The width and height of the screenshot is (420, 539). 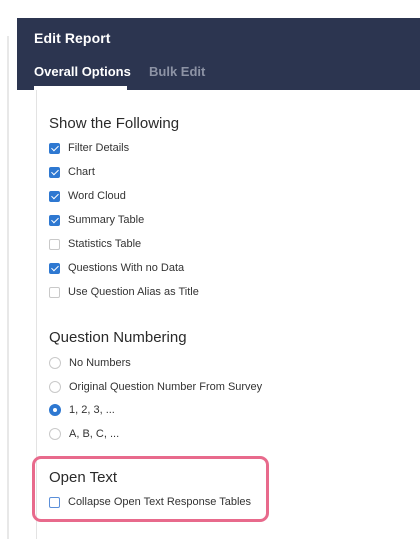 What do you see at coordinates (83, 477) in the screenshot?
I see `open-text-section-title: Open Text` at bounding box center [83, 477].